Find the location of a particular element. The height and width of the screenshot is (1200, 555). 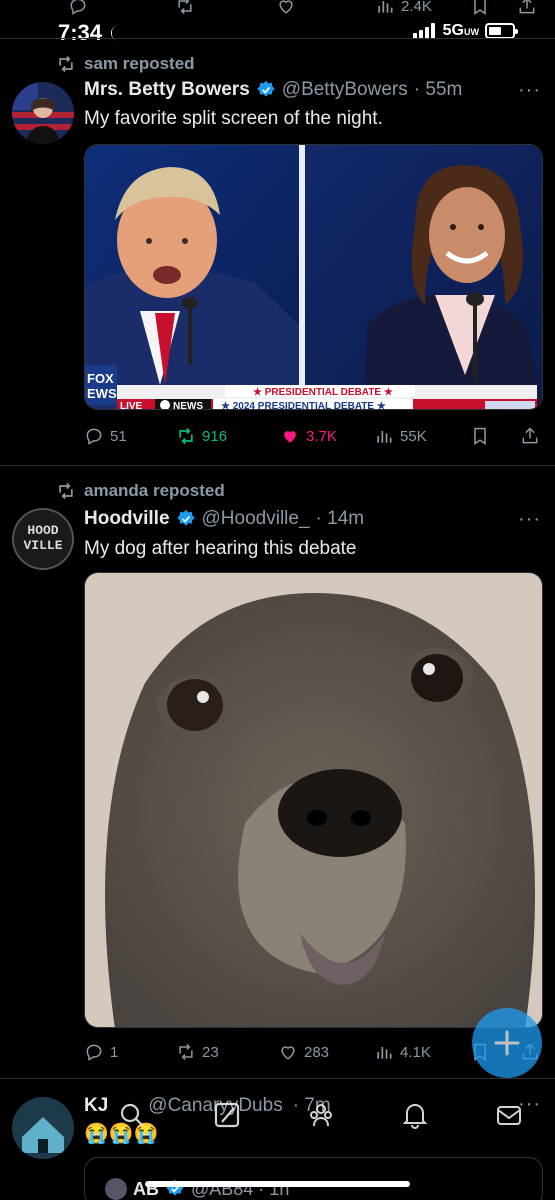

repost-context: amanda reposted is located at coordinates (140, 491).